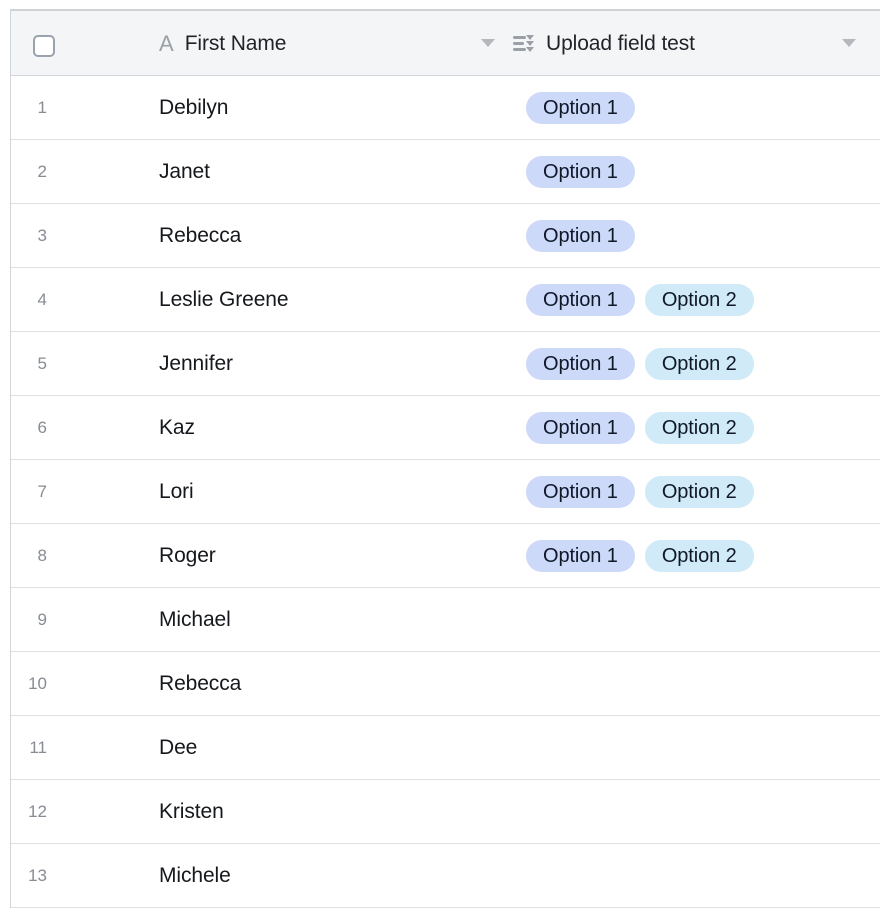  Describe the element at coordinates (37, 875) in the screenshot. I see `row-number-label: 13` at that location.